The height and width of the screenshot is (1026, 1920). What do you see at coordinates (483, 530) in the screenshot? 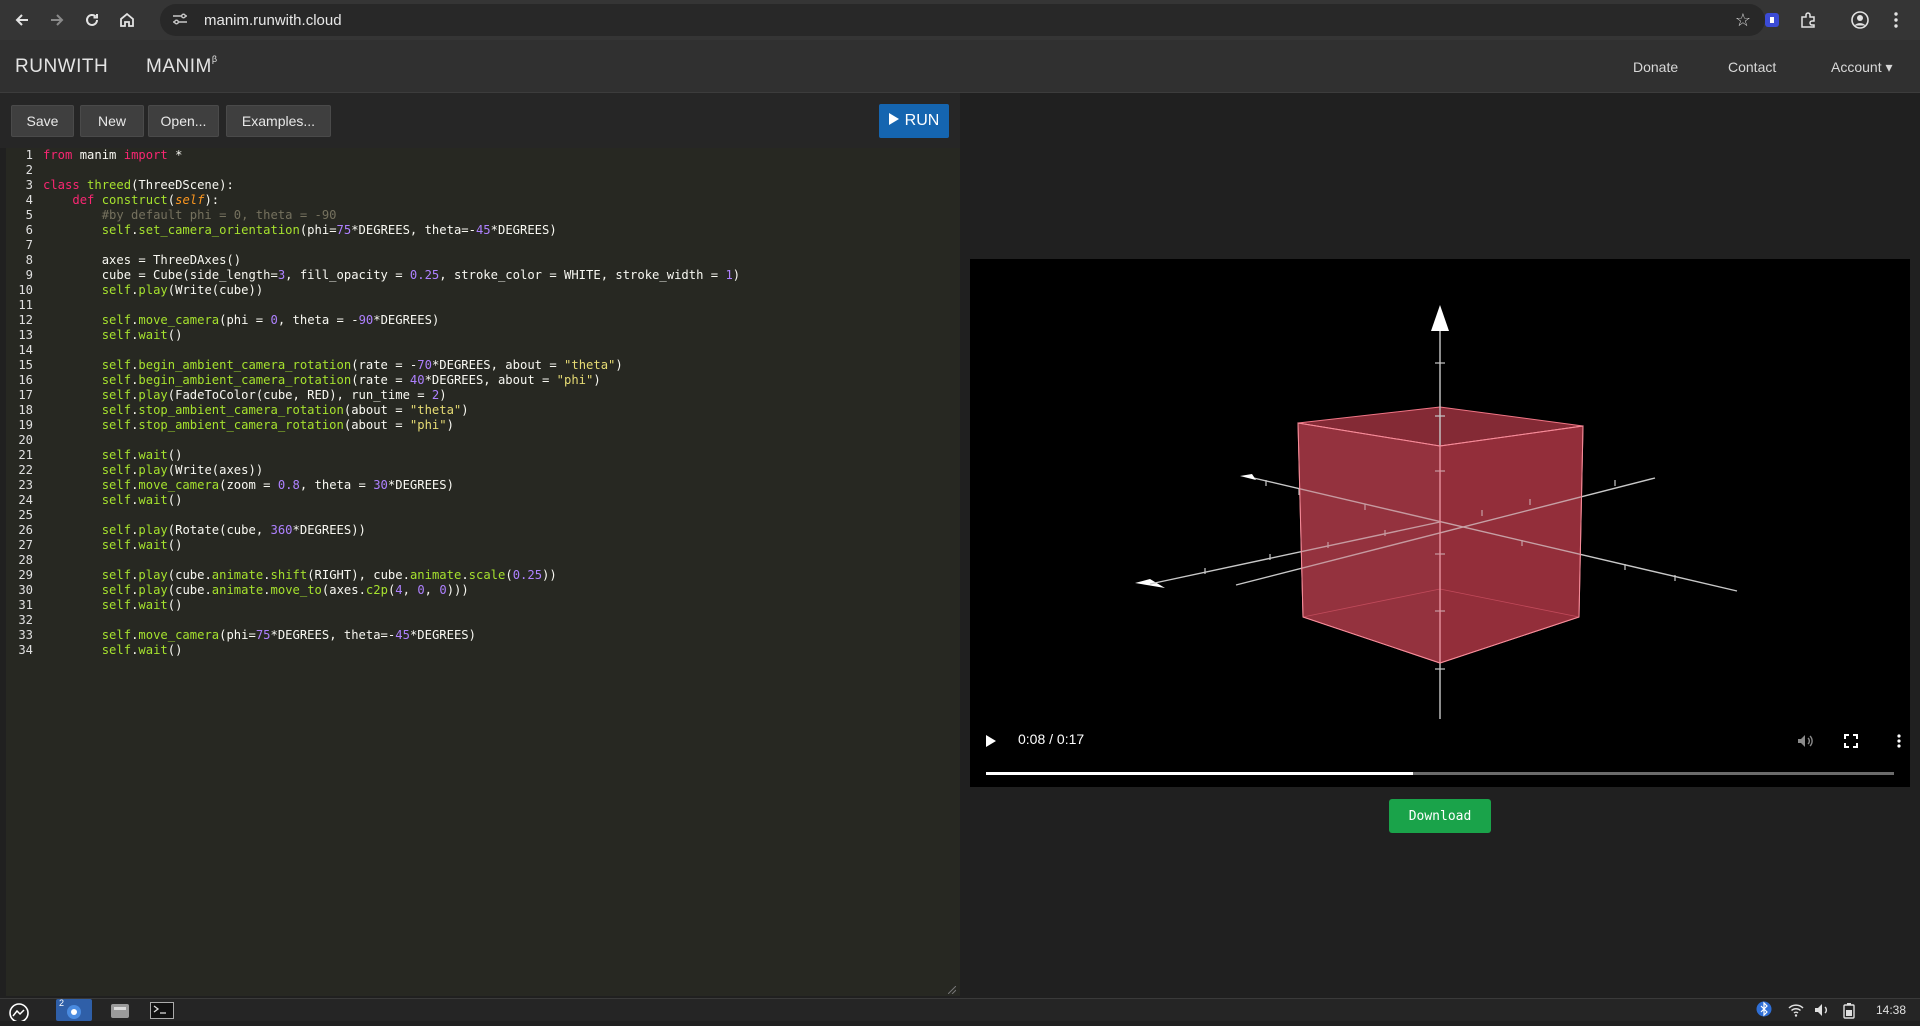
I see `code-line: 26 self.play(Rotate(cube, 360*DEGREES))` at bounding box center [483, 530].